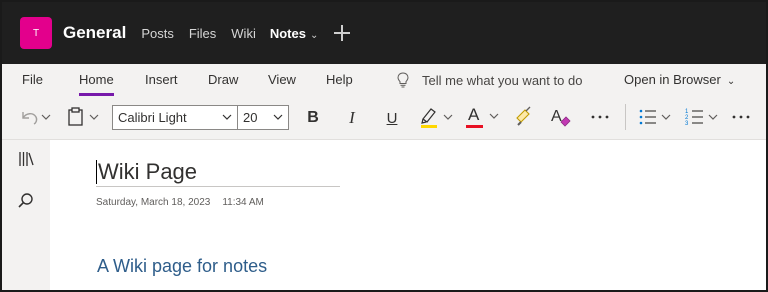 The width and height of the screenshot is (768, 292). What do you see at coordinates (95, 32) in the screenshot?
I see `channel-name: General` at bounding box center [95, 32].